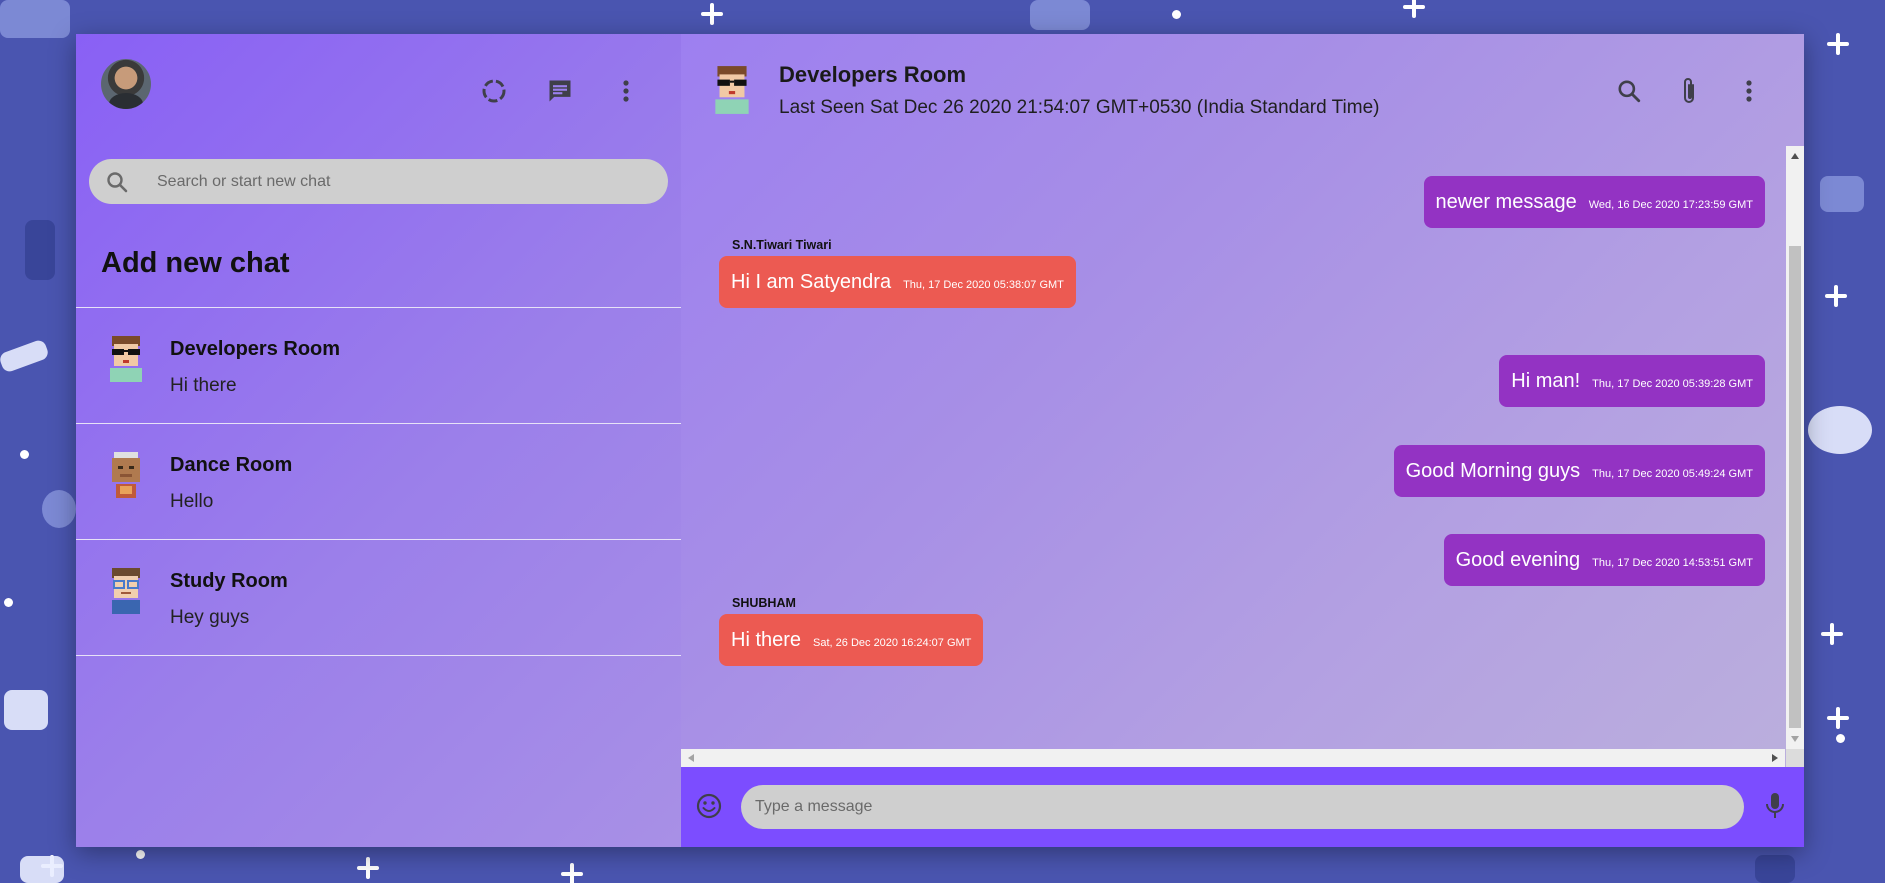 The height and width of the screenshot is (883, 1885). I want to click on scroll-down-icon, so click(1795, 739).